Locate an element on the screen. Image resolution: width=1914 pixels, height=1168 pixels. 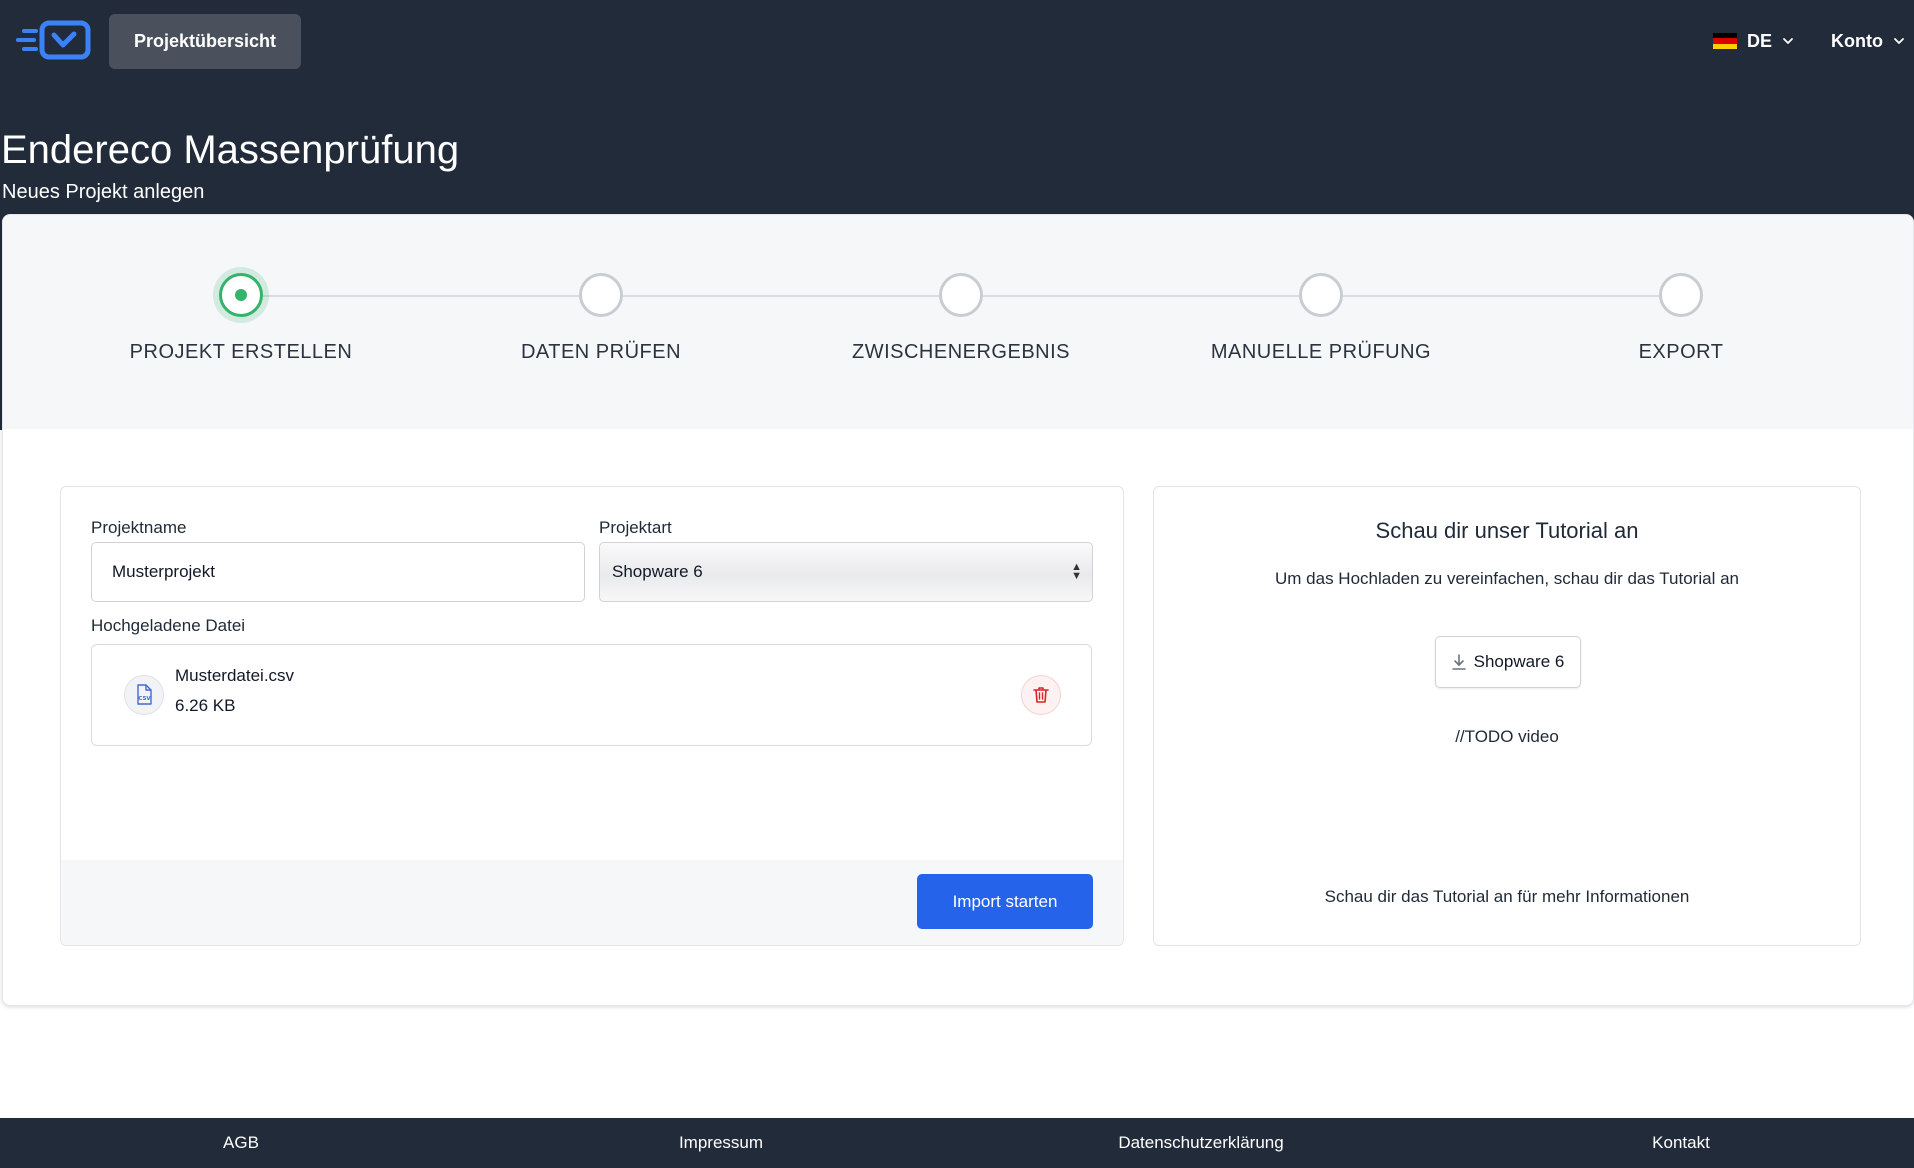
footer-link-impressum: Impressum is located at coordinates (721, 1143).